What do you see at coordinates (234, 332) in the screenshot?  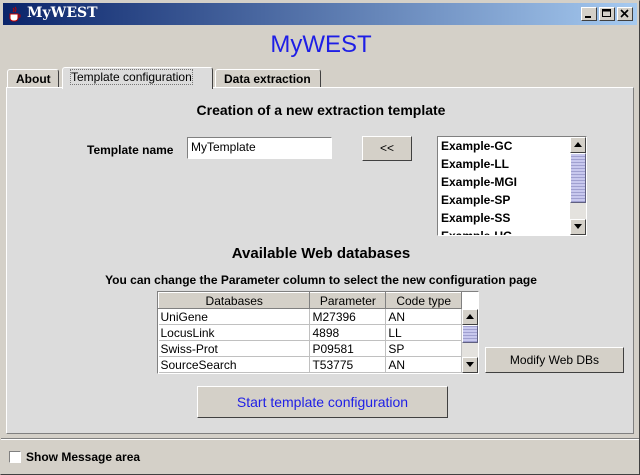 I see `table-cell: LocusLink` at bounding box center [234, 332].